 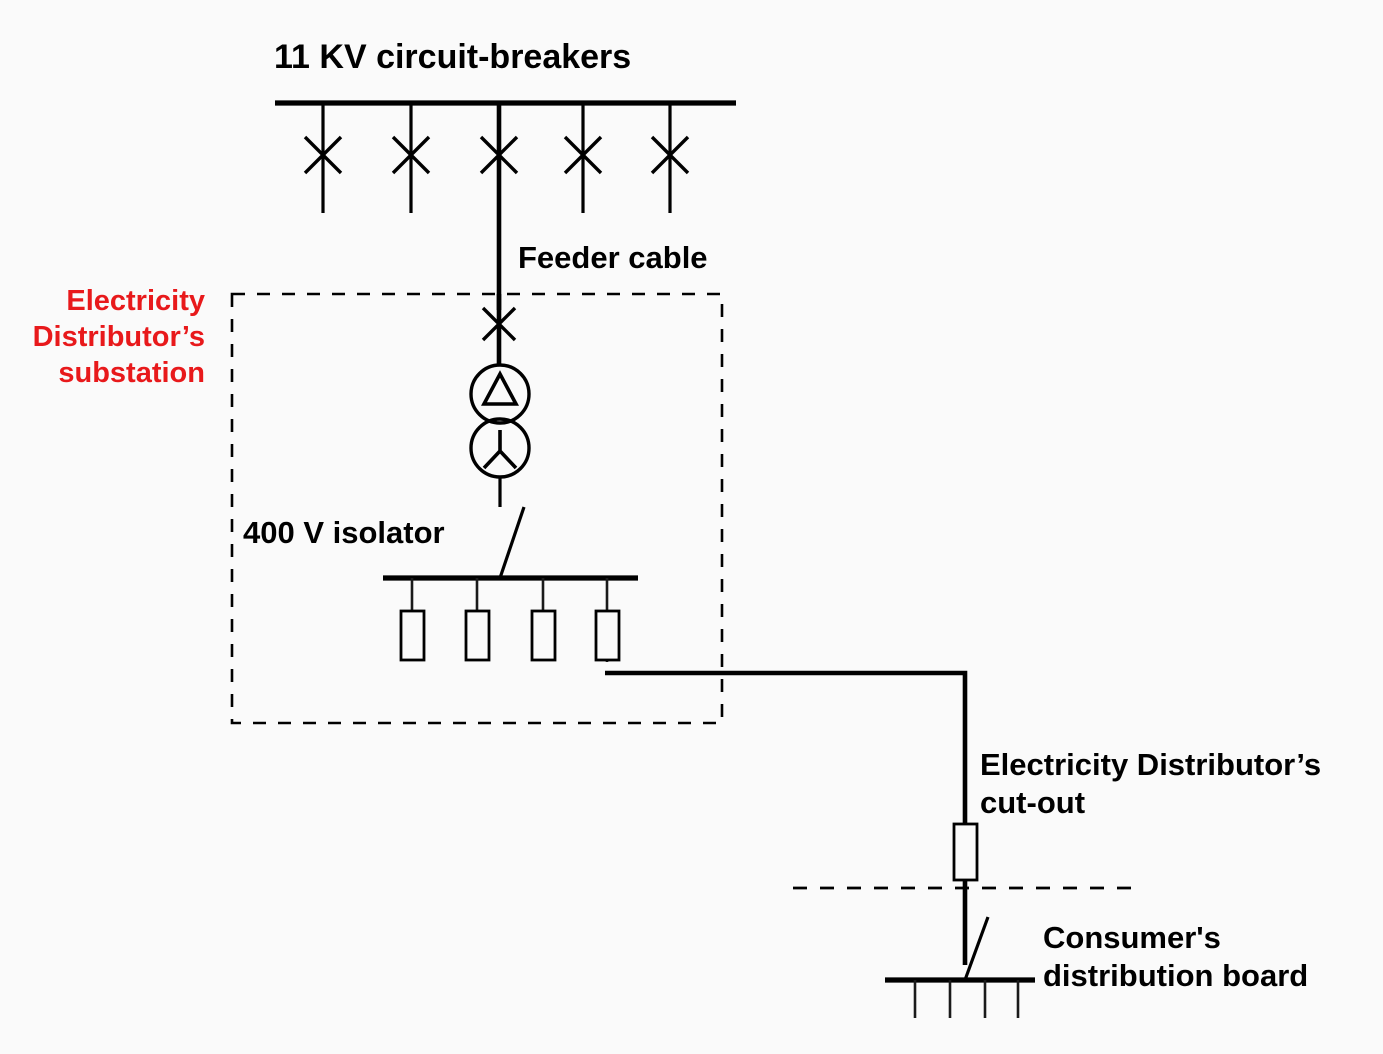 What do you see at coordinates (960, 967) in the screenshot?
I see `consumer-distribution-board` at bounding box center [960, 967].